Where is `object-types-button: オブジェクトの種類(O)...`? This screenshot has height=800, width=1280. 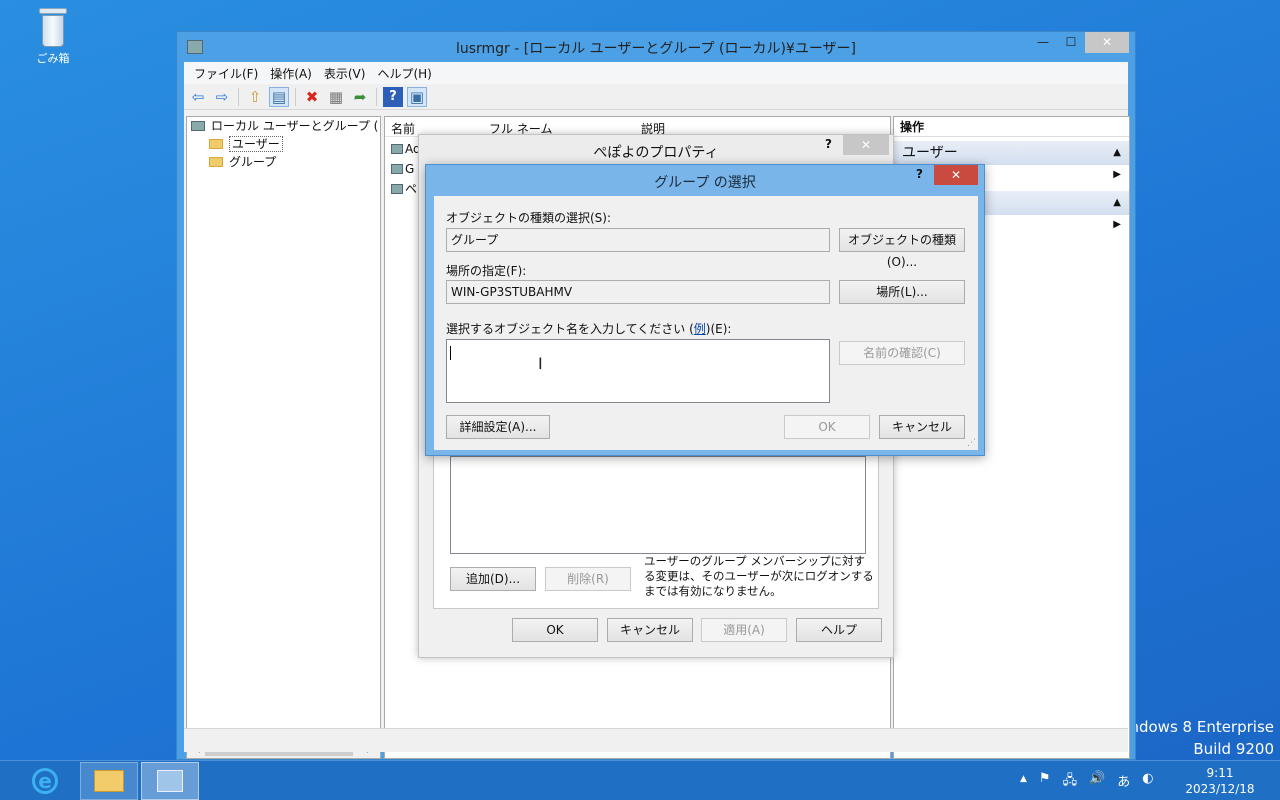 object-types-button: オブジェクトの種類(O)... is located at coordinates (902, 248).